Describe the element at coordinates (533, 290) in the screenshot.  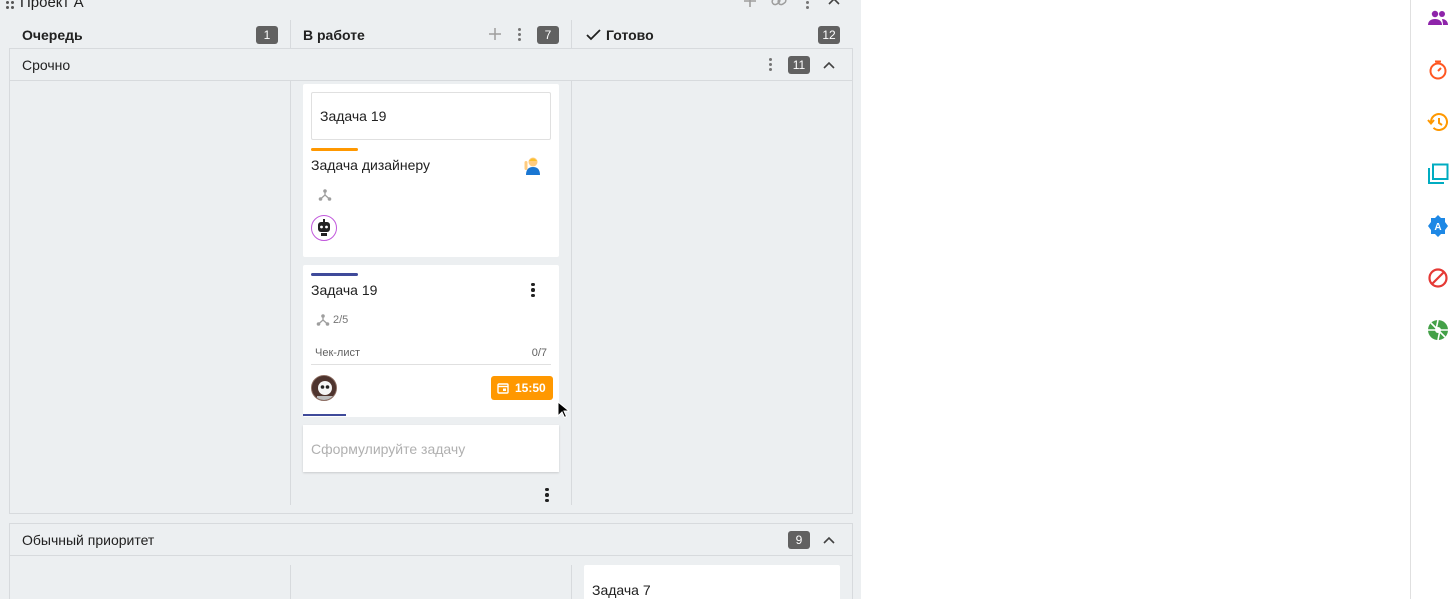
I see `card-menu-icon` at that location.